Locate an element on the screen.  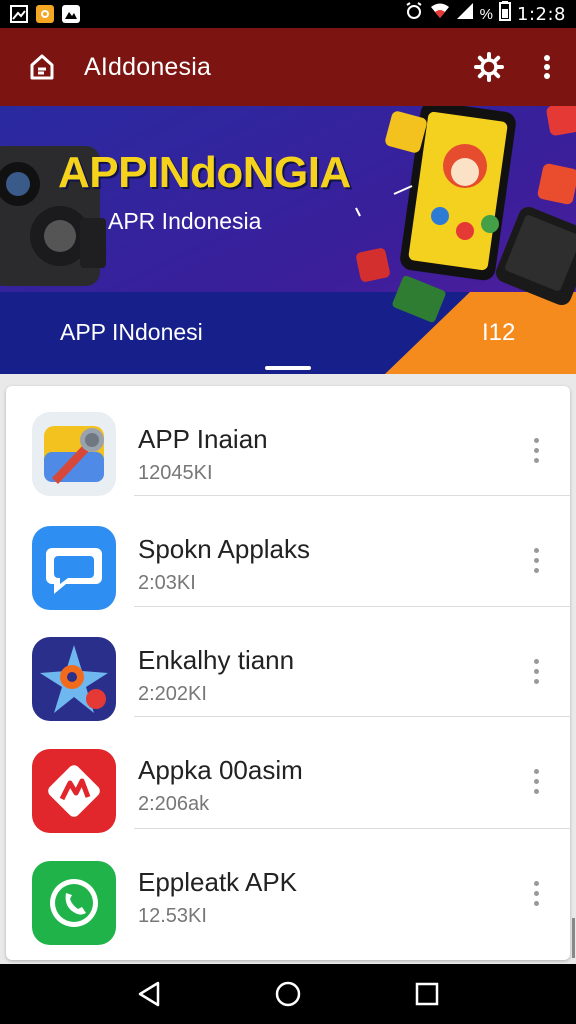
recents-button is located at coordinates (427, 994).